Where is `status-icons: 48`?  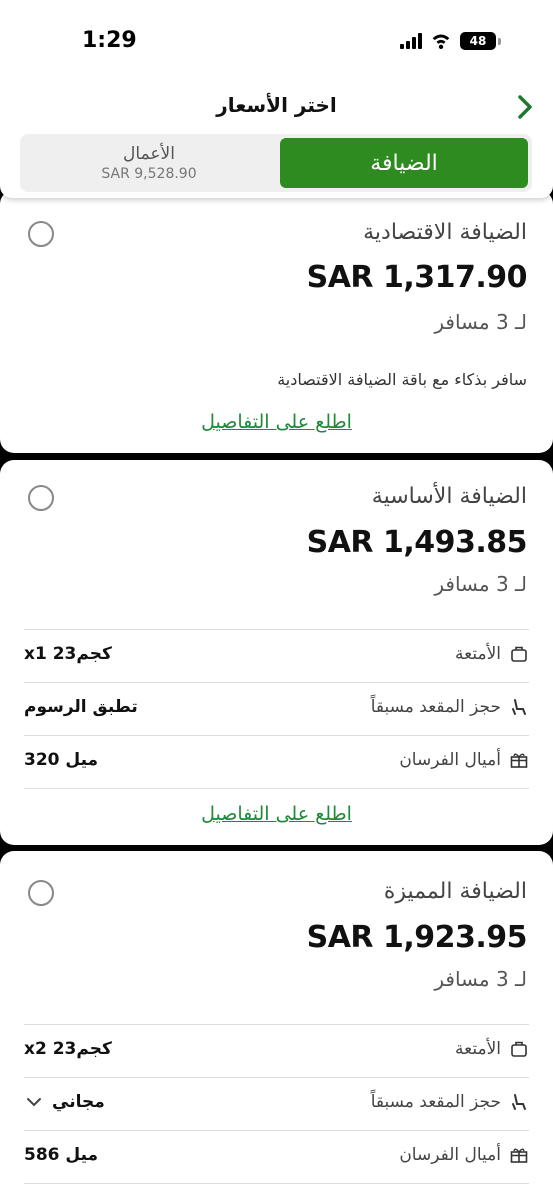
status-icons: 48 is located at coordinates (450, 41).